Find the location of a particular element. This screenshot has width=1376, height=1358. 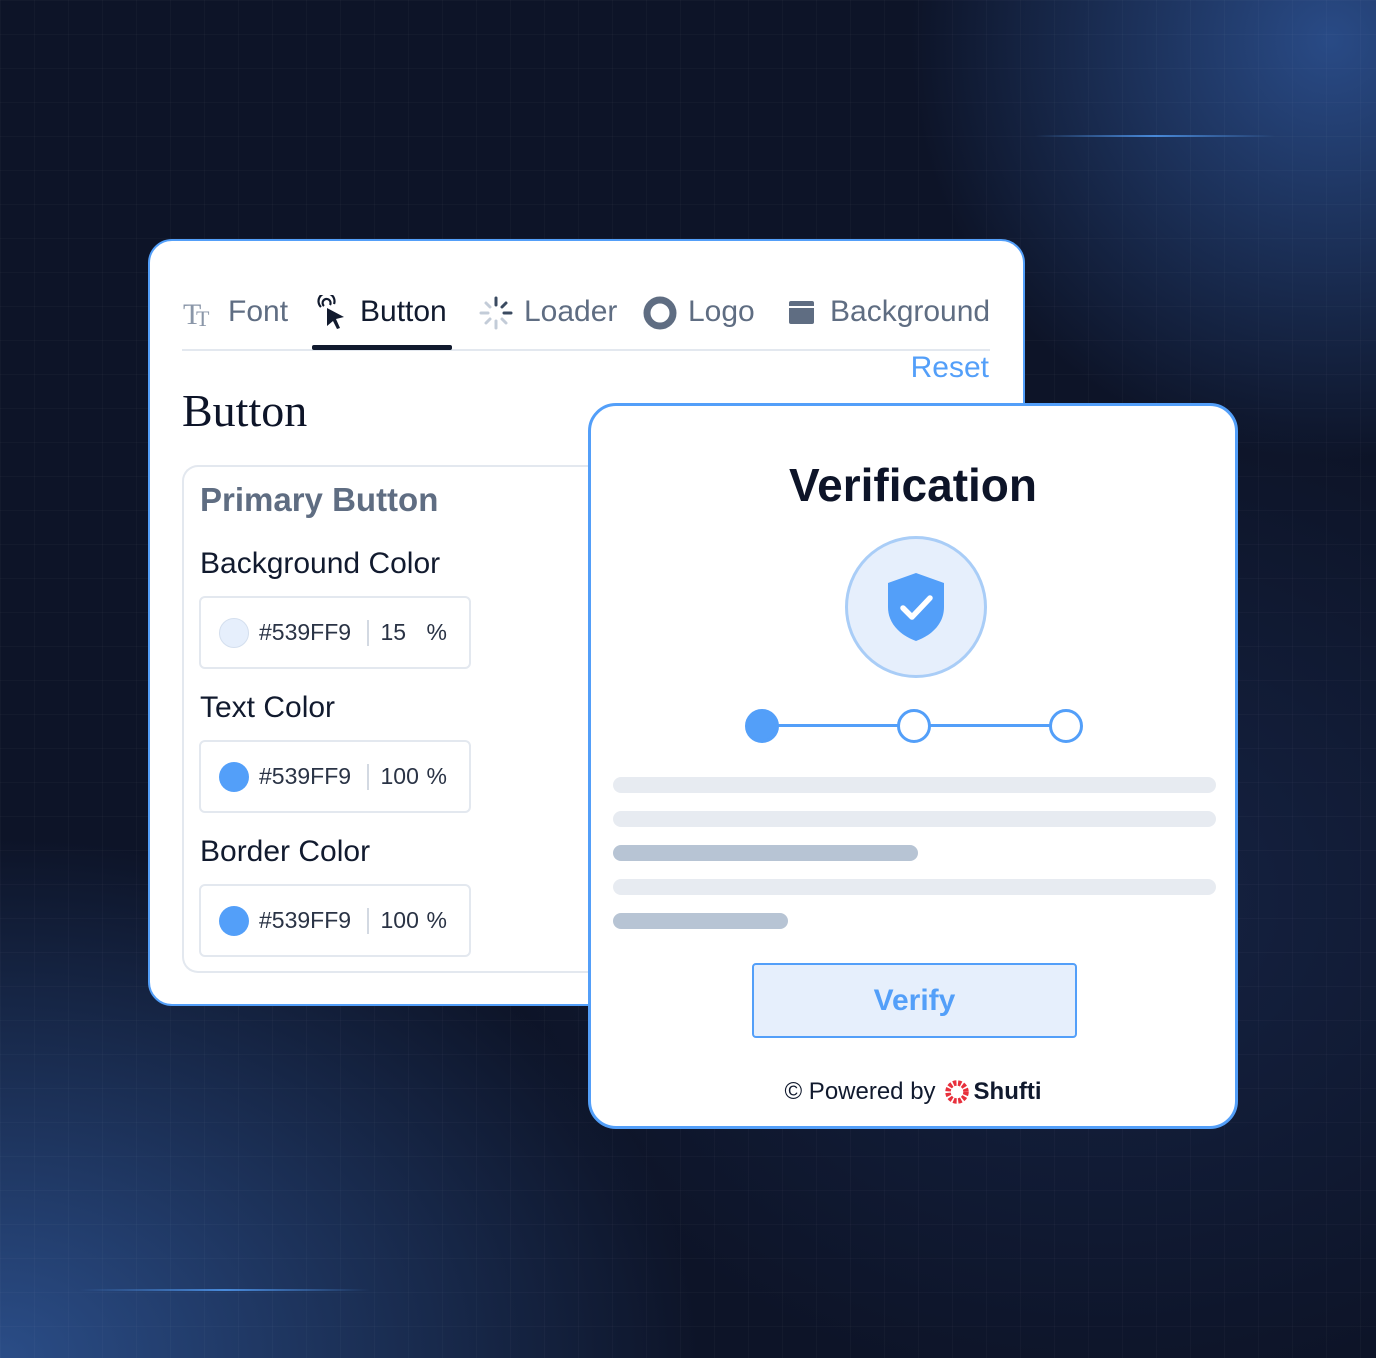

shufti-brand: Shufti is located at coordinates (993, 1092).